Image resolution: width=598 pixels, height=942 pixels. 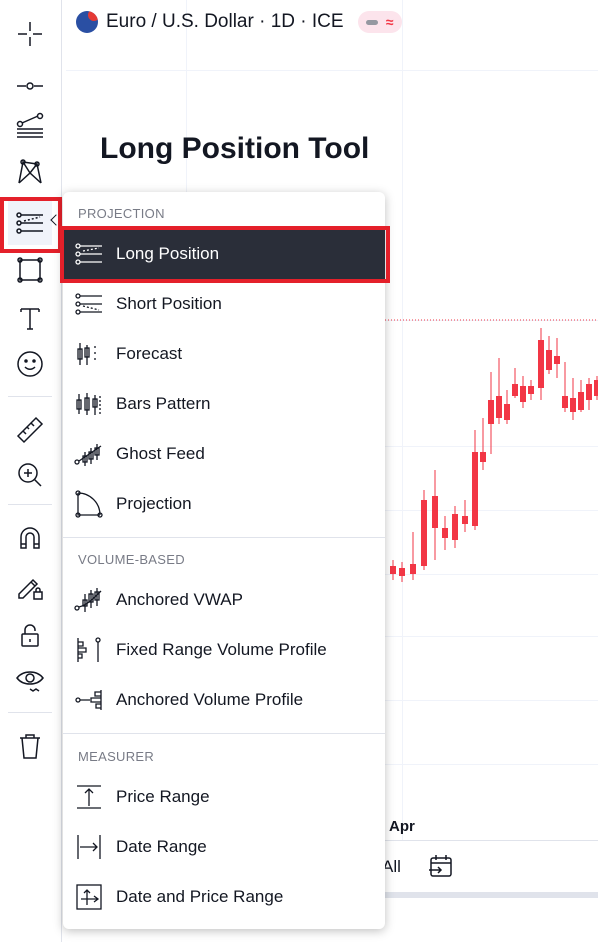 What do you see at coordinates (30, 364) in the screenshot?
I see `emoji-icon` at bounding box center [30, 364].